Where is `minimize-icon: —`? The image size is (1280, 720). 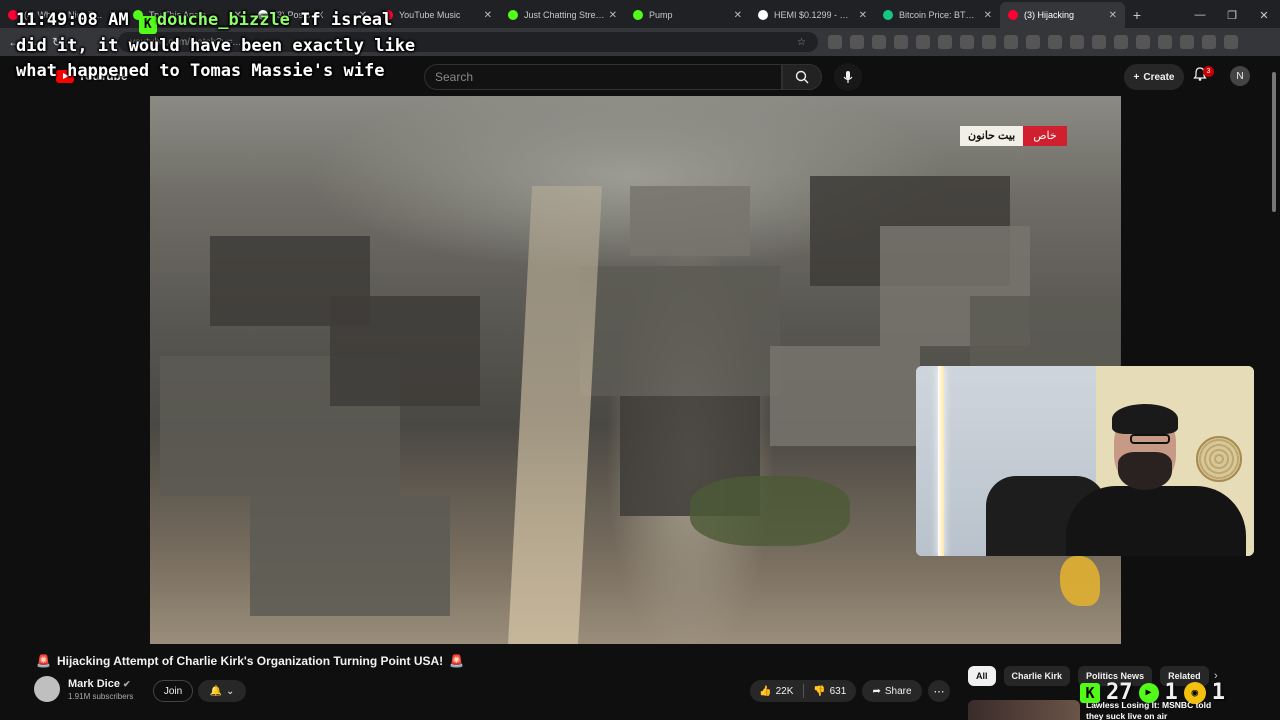
minimize-icon: — is located at coordinates (1200, 15).